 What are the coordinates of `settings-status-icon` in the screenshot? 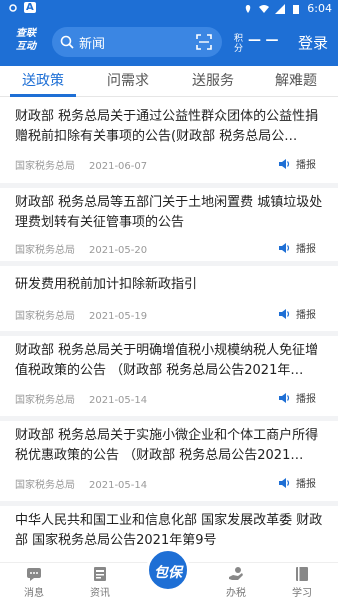 It's located at (13, 7).